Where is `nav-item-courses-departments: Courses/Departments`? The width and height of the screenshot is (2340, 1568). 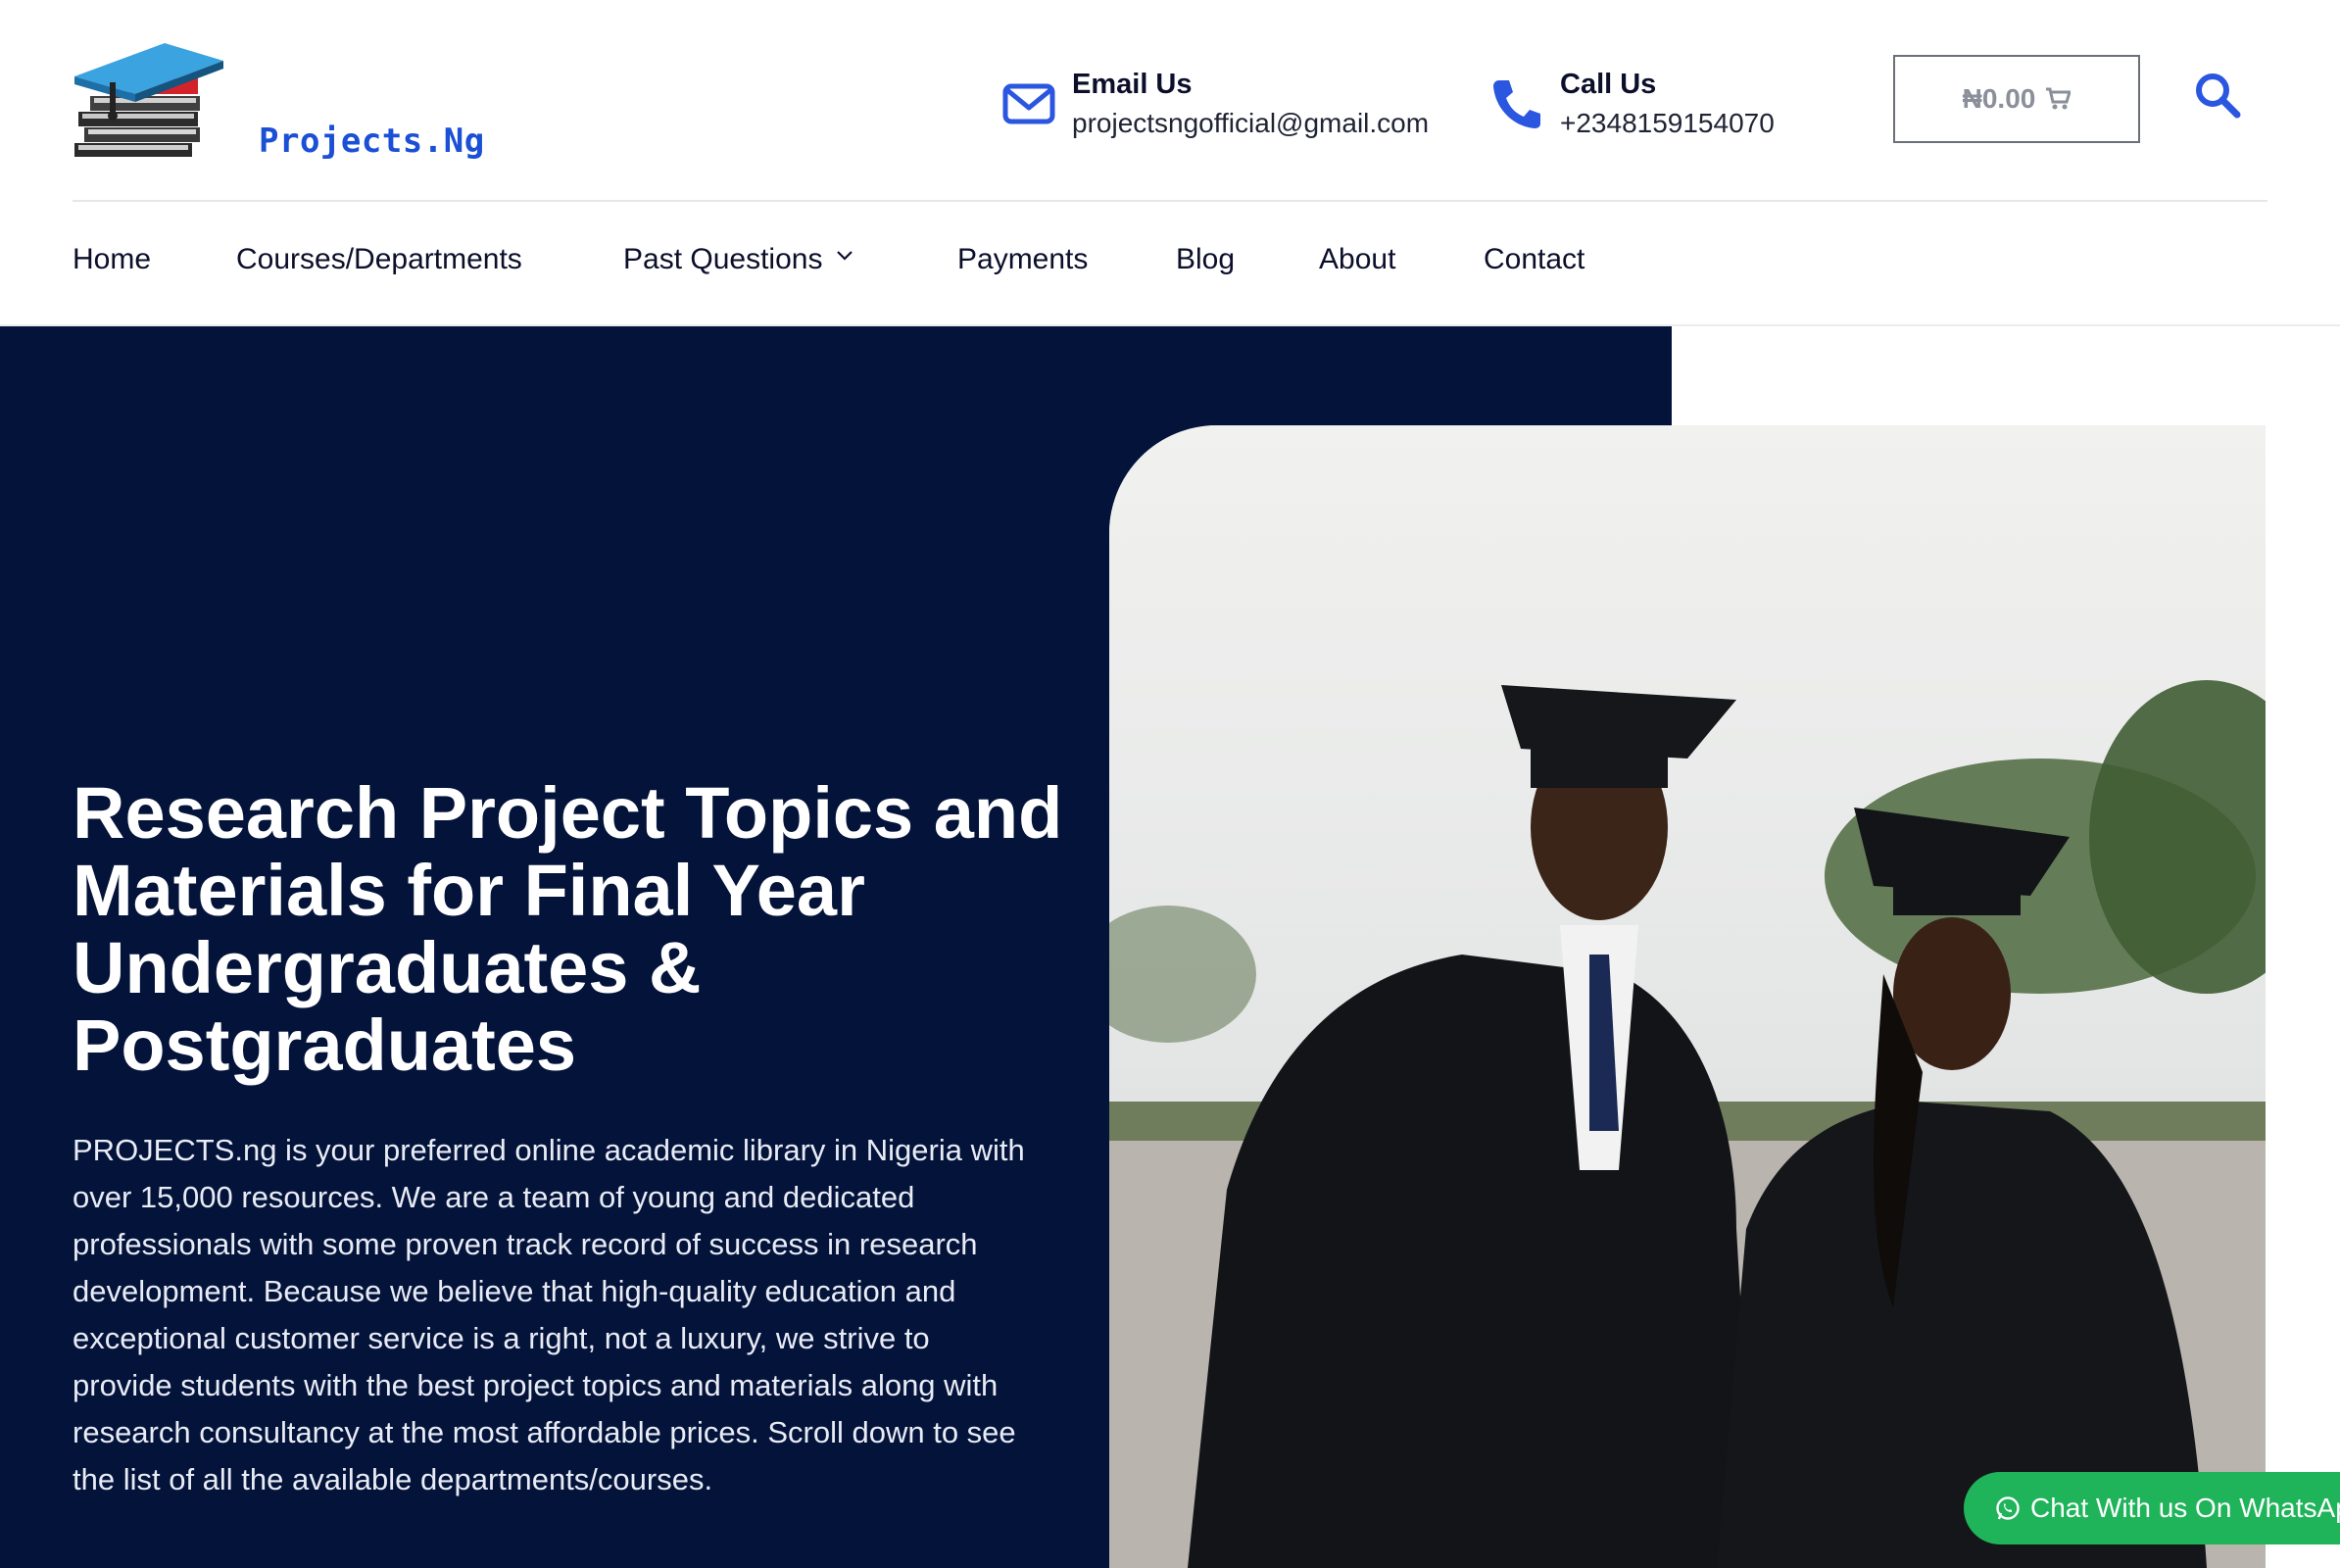 nav-item-courses-departments: Courses/Departments is located at coordinates (379, 259).